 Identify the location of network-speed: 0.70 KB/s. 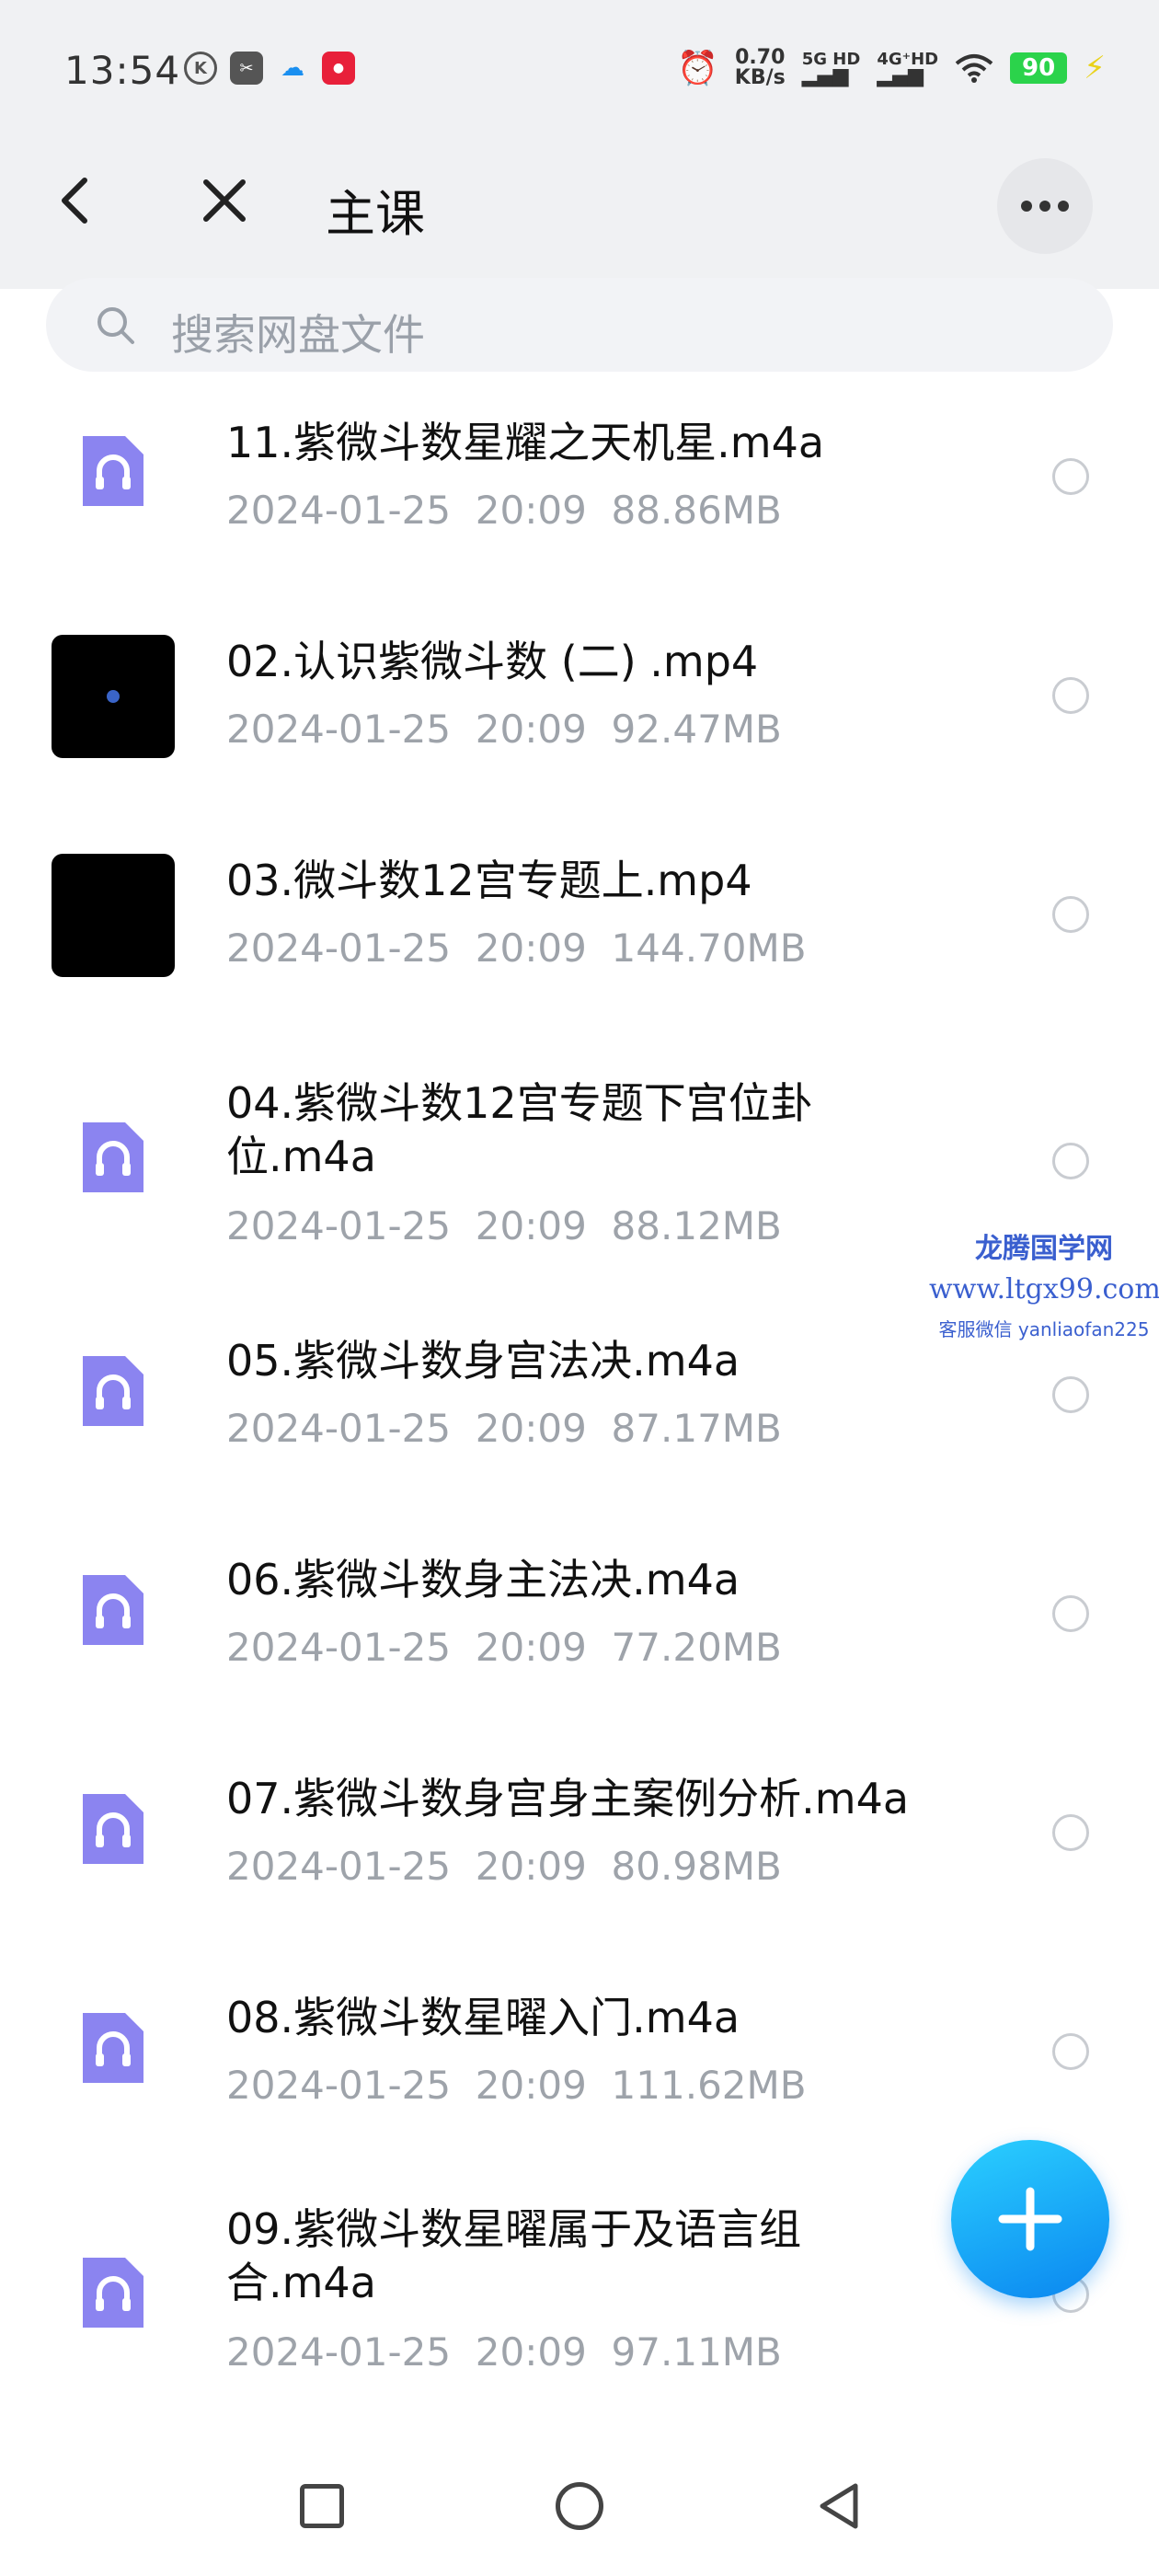
(760, 68).